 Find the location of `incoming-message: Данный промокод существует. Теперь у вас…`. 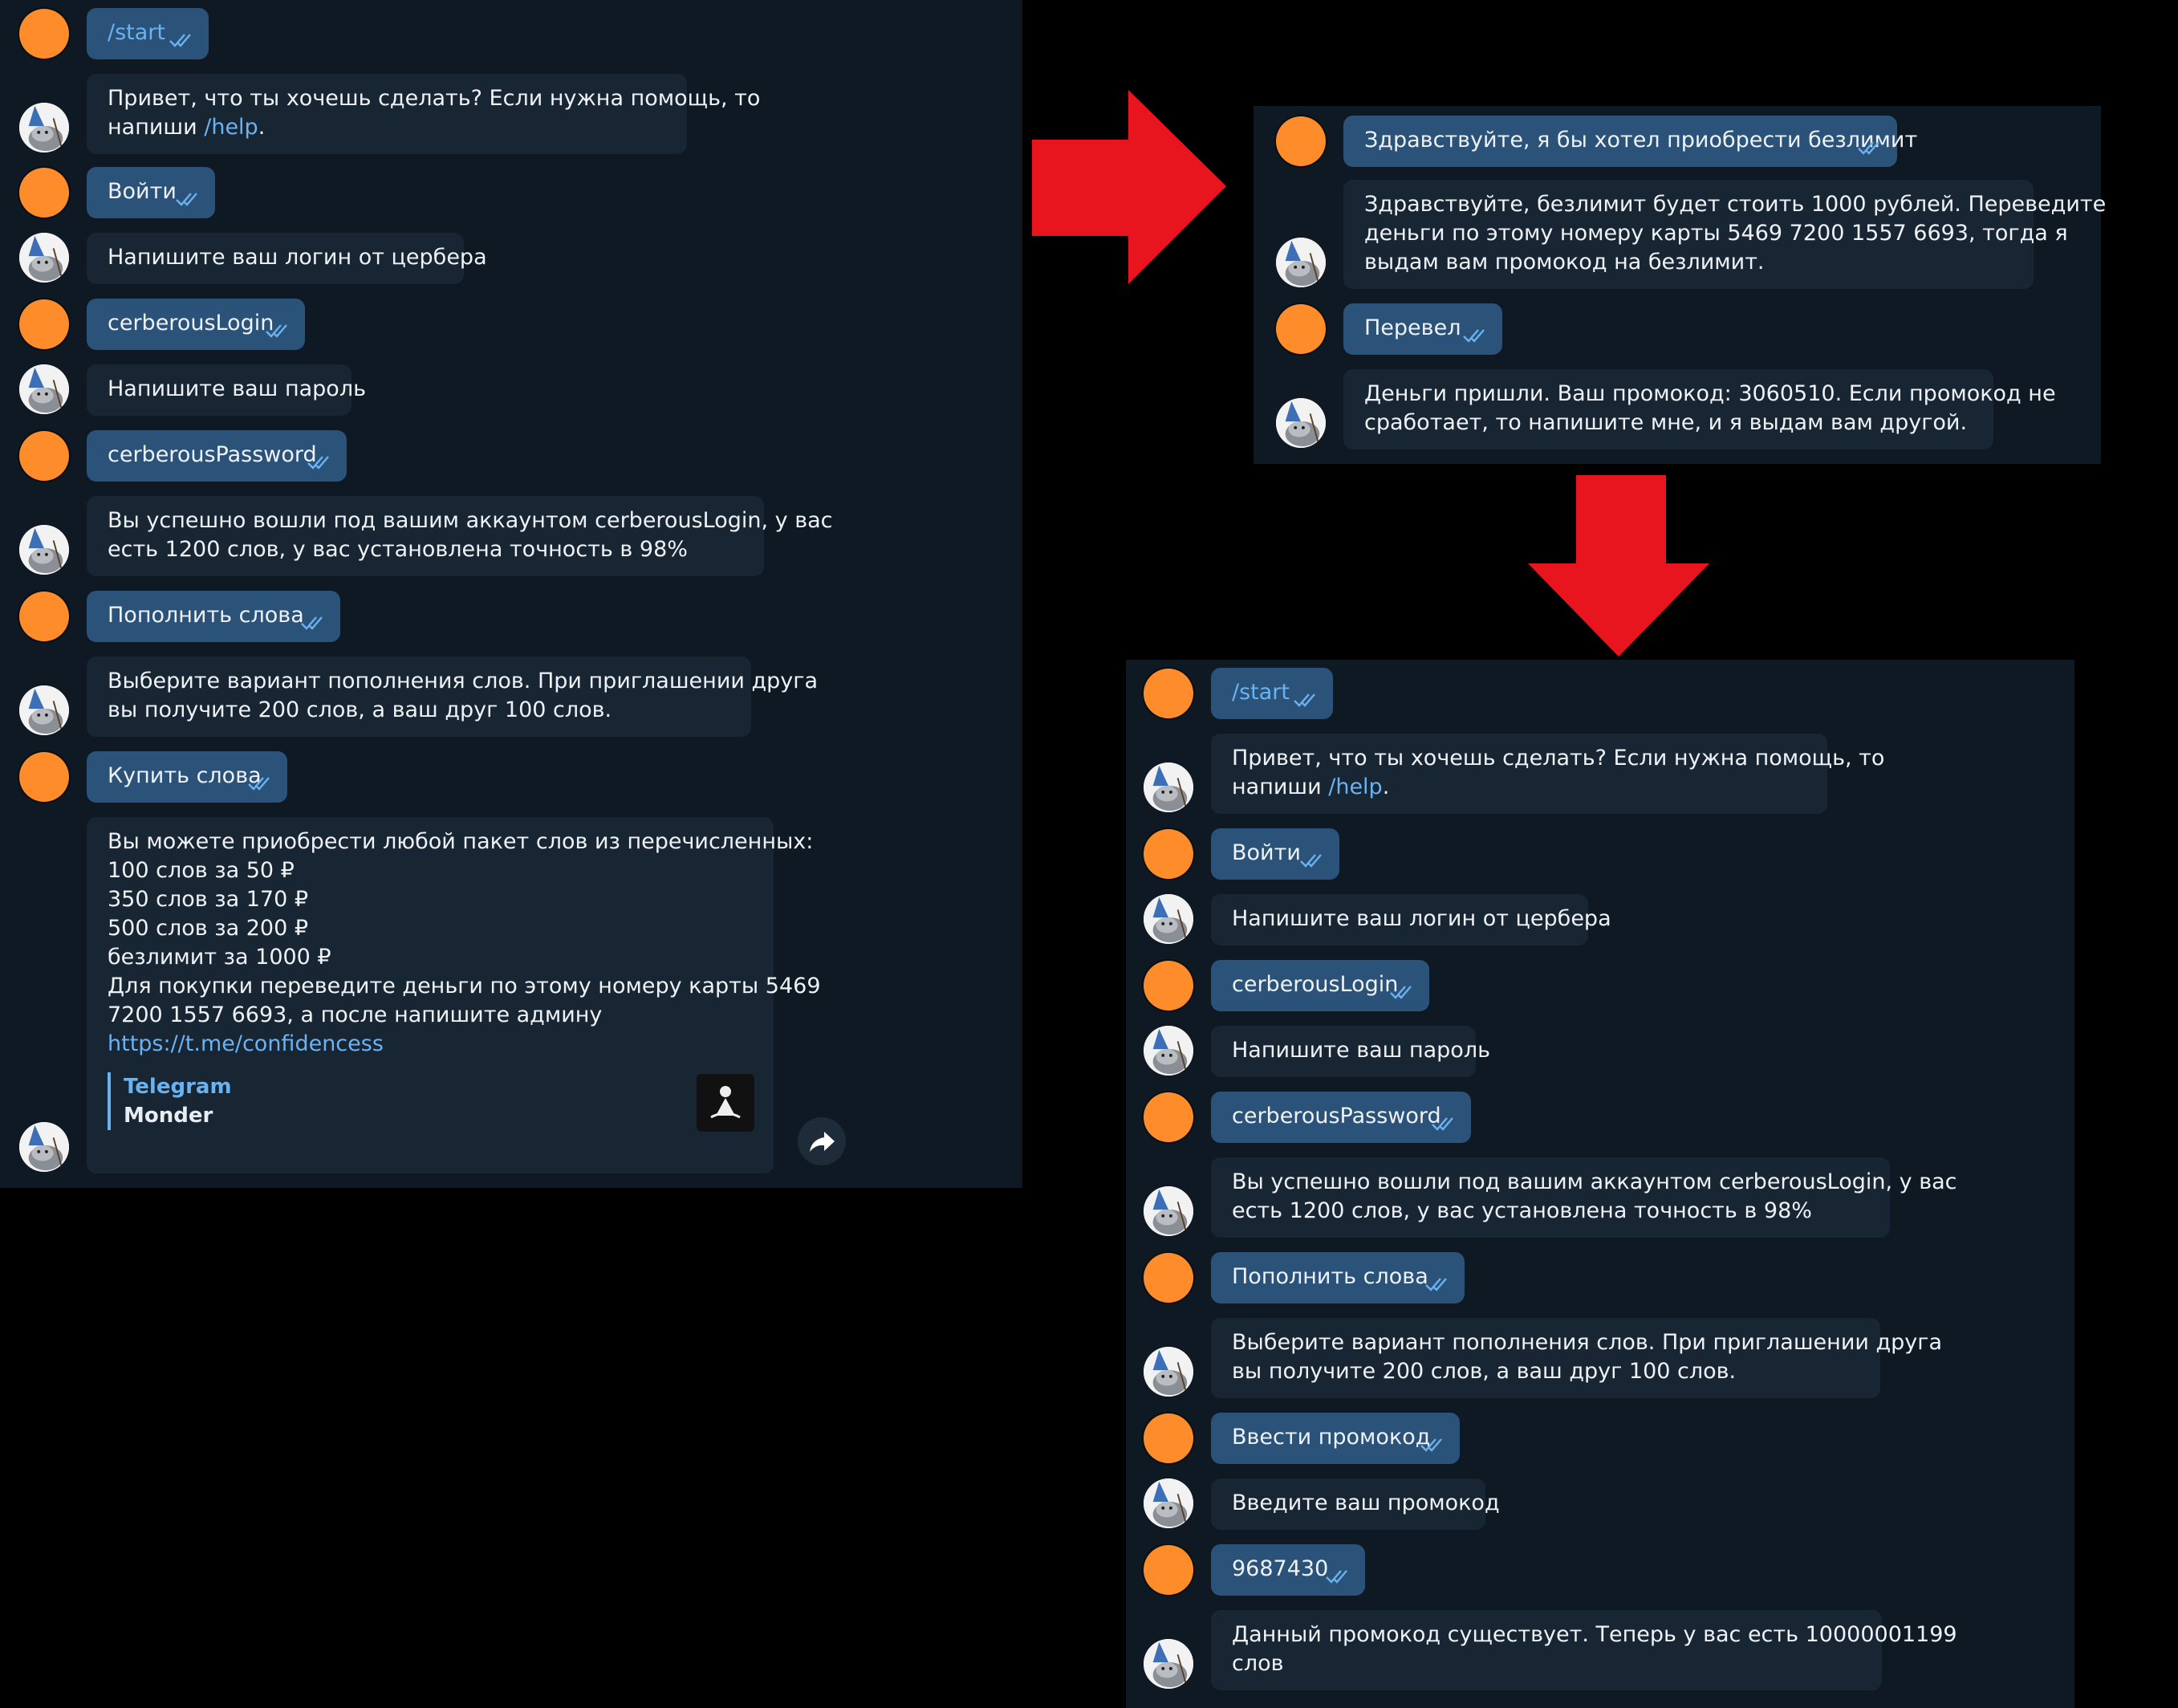

incoming-message: Данный промокод существует. Теперь у вас… is located at coordinates (1584, 1650).